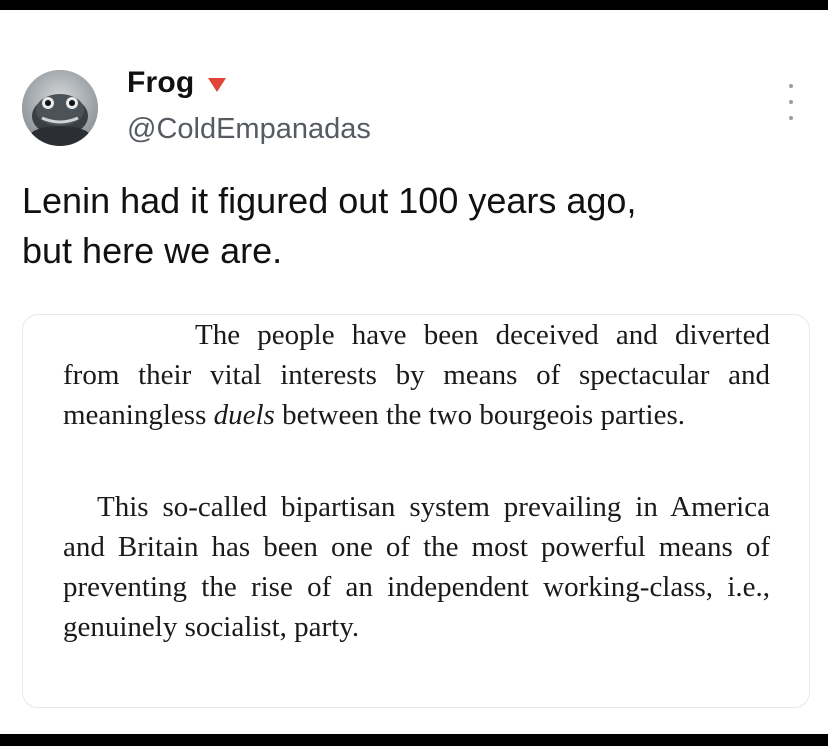 This screenshot has height=746, width=828. I want to click on frog-avatar-icon, so click(60, 108).